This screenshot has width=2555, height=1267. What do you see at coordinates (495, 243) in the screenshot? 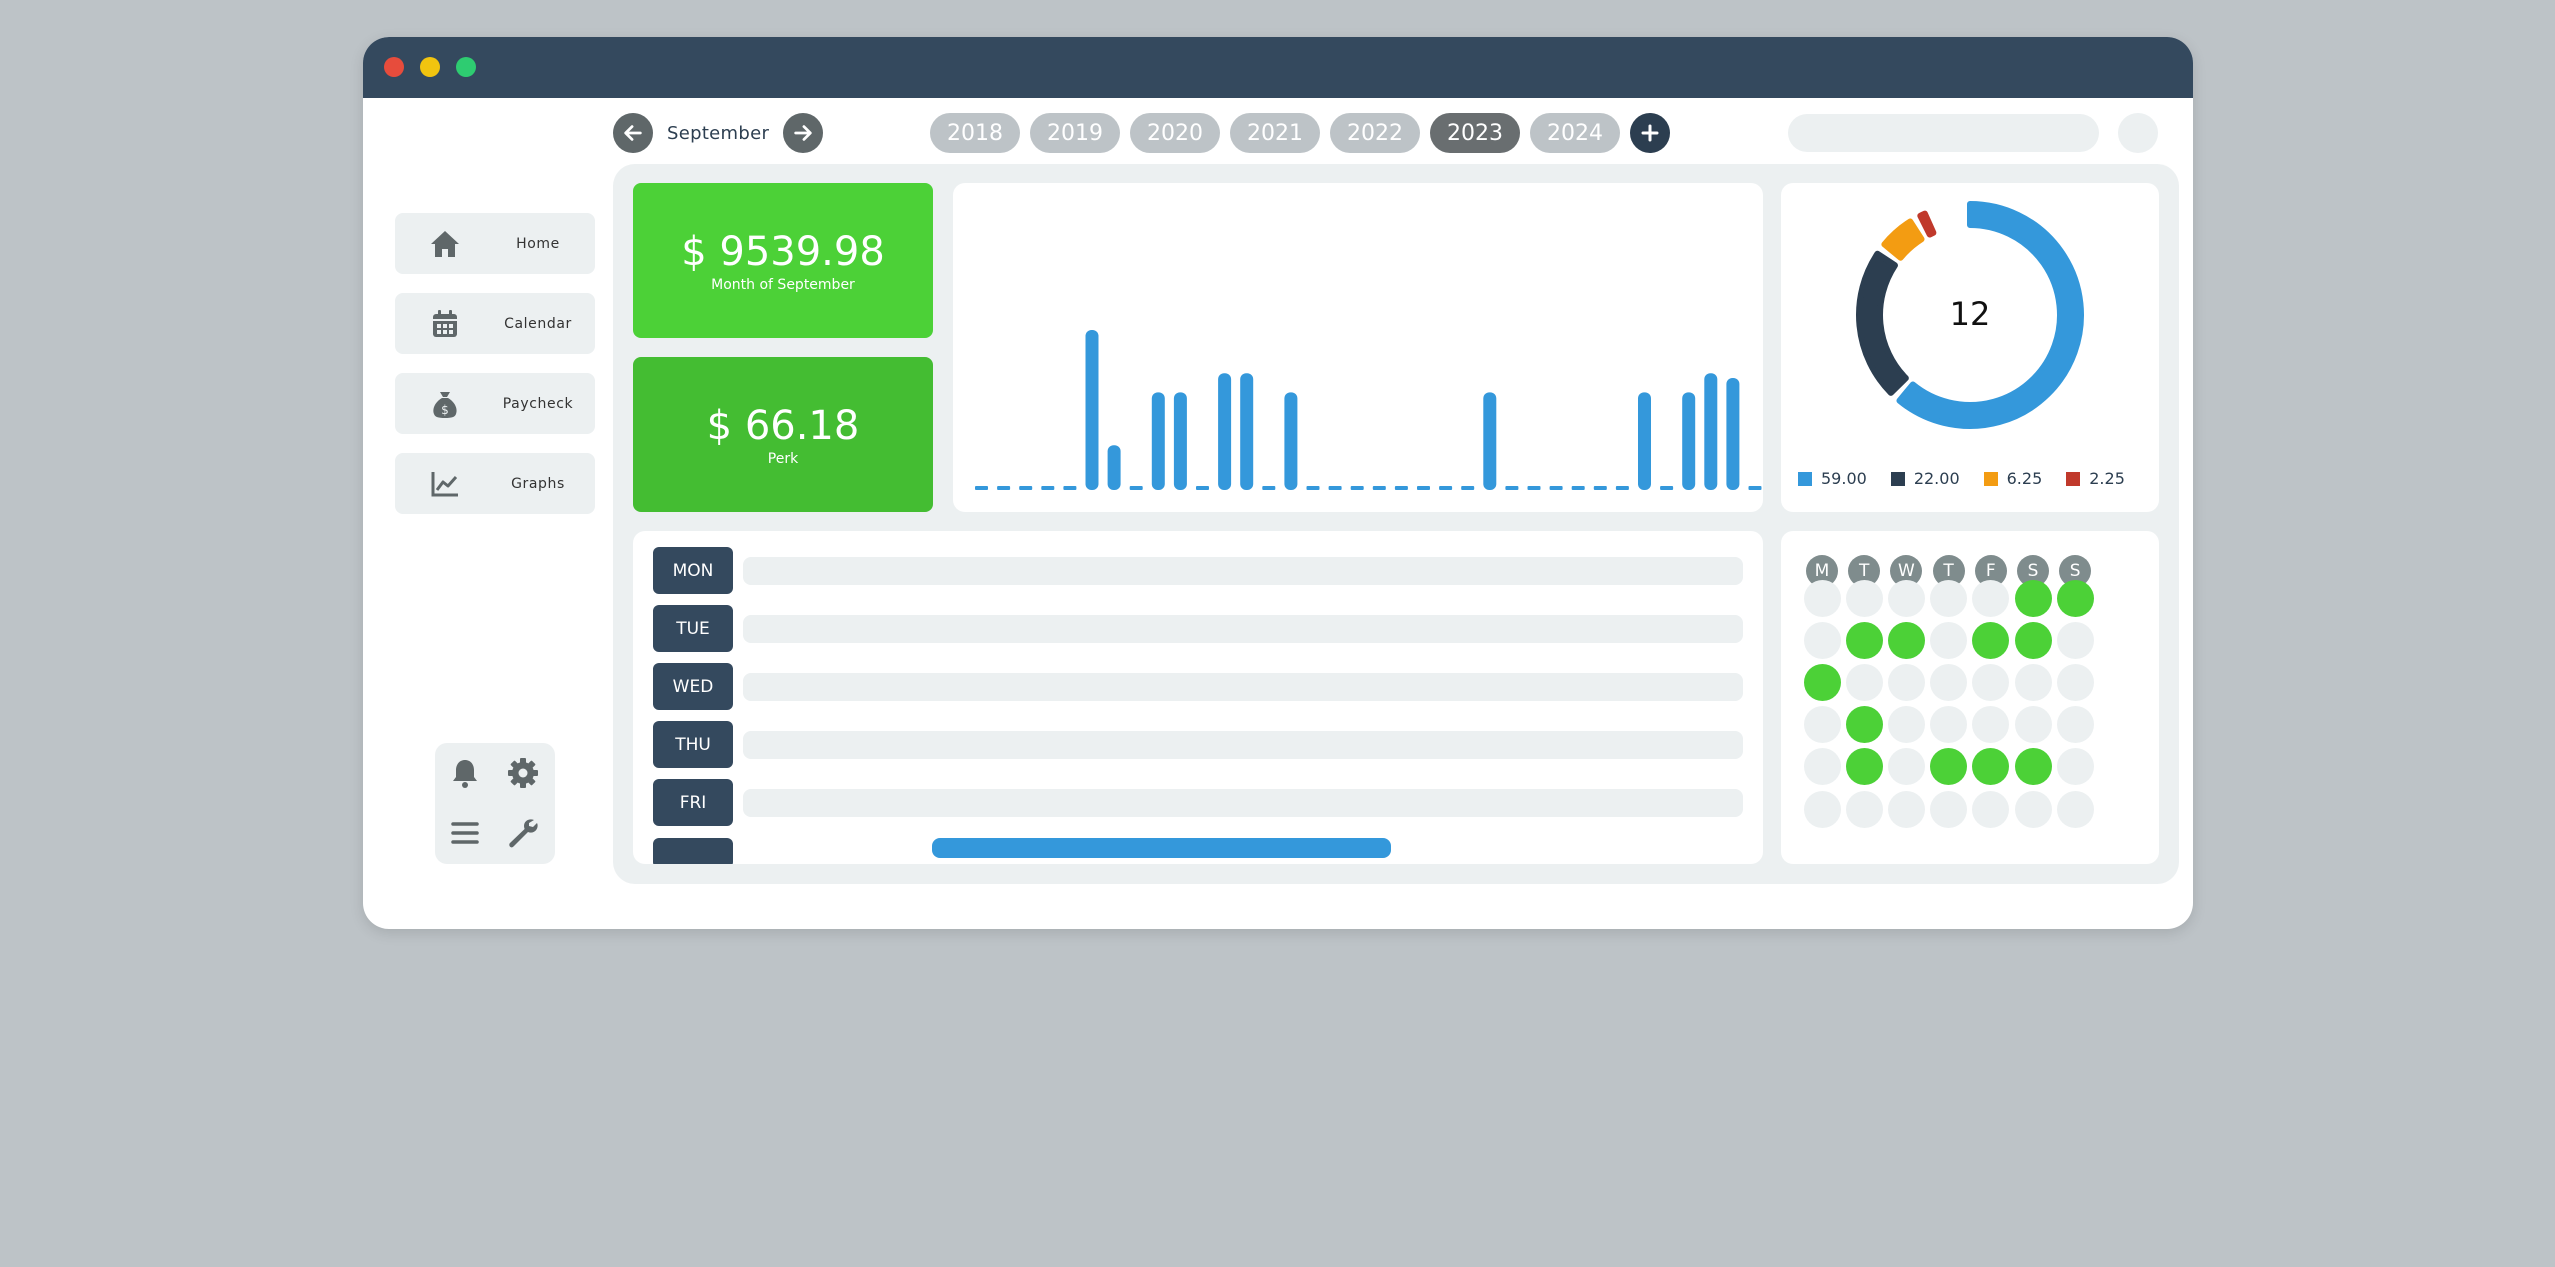
I see `sidebar-item-home: Home` at bounding box center [495, 243].